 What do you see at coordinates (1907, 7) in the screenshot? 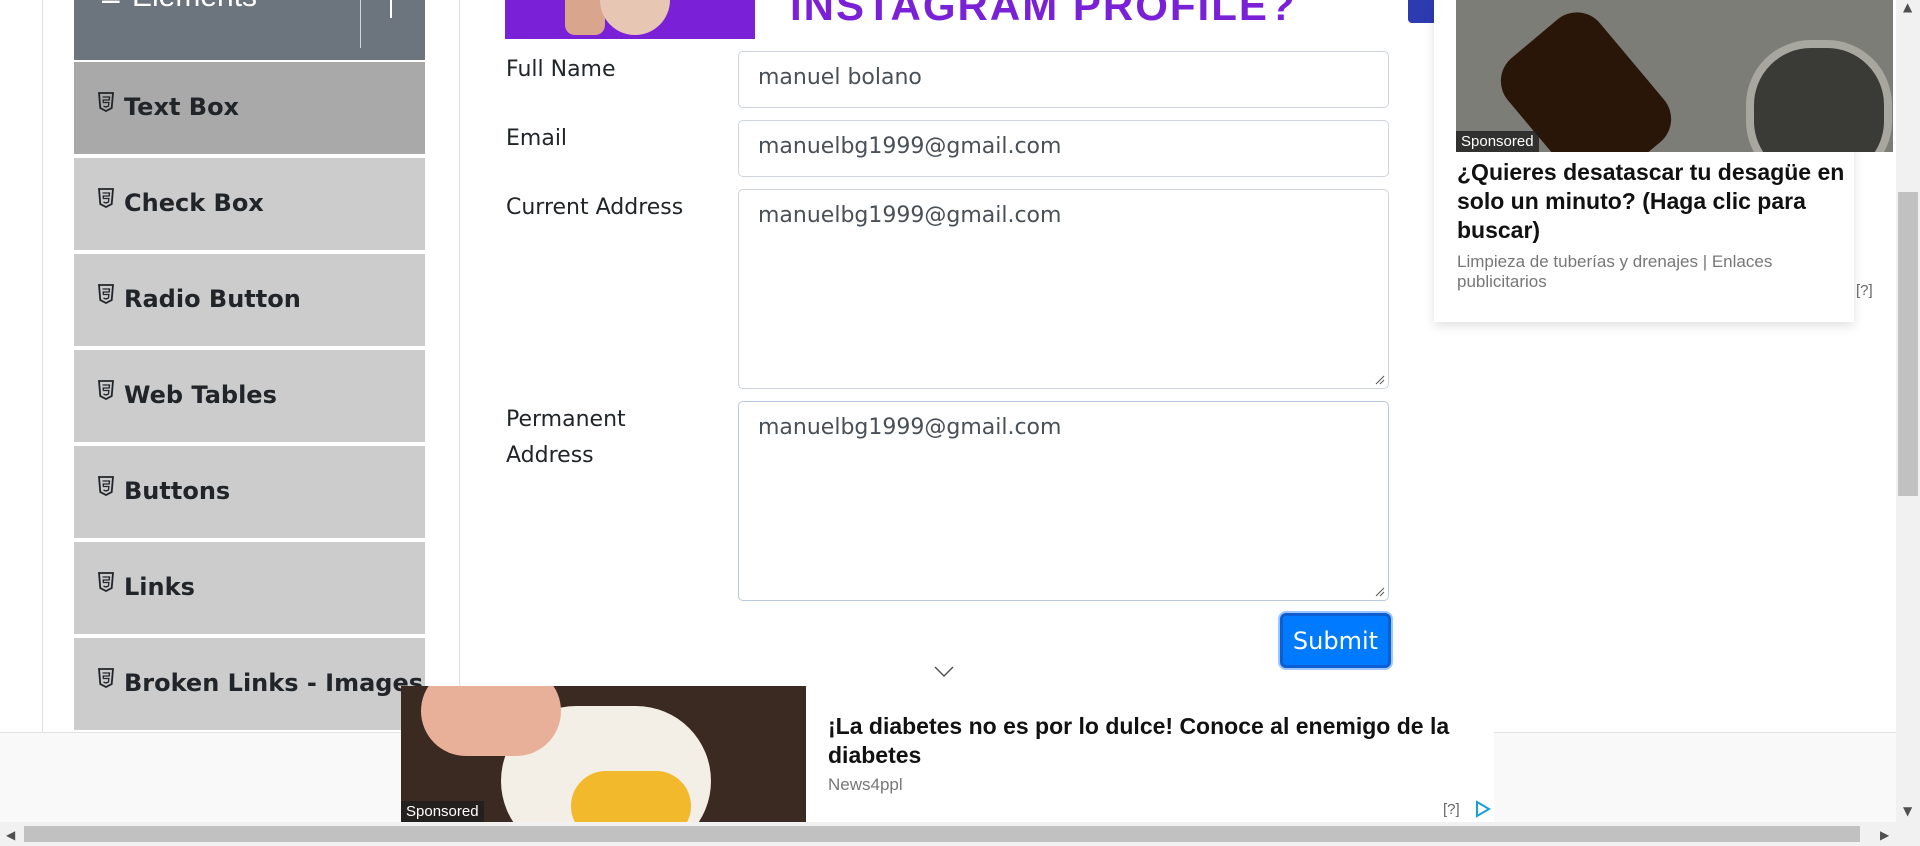
I see `scroll-up-arrow-icon: ▲` at bounding box center [1907, 7].